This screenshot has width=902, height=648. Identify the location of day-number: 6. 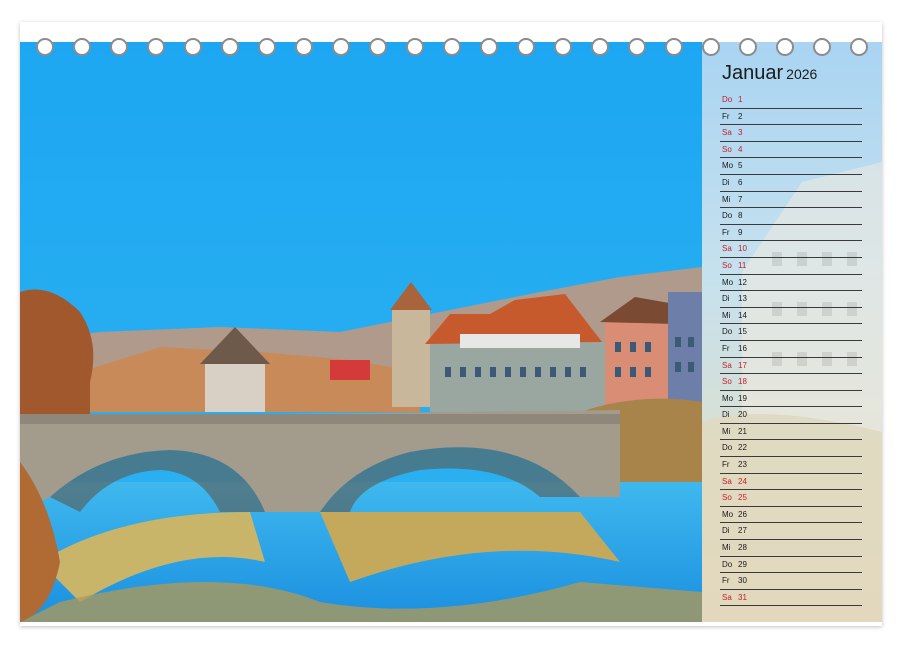
(740, 182).